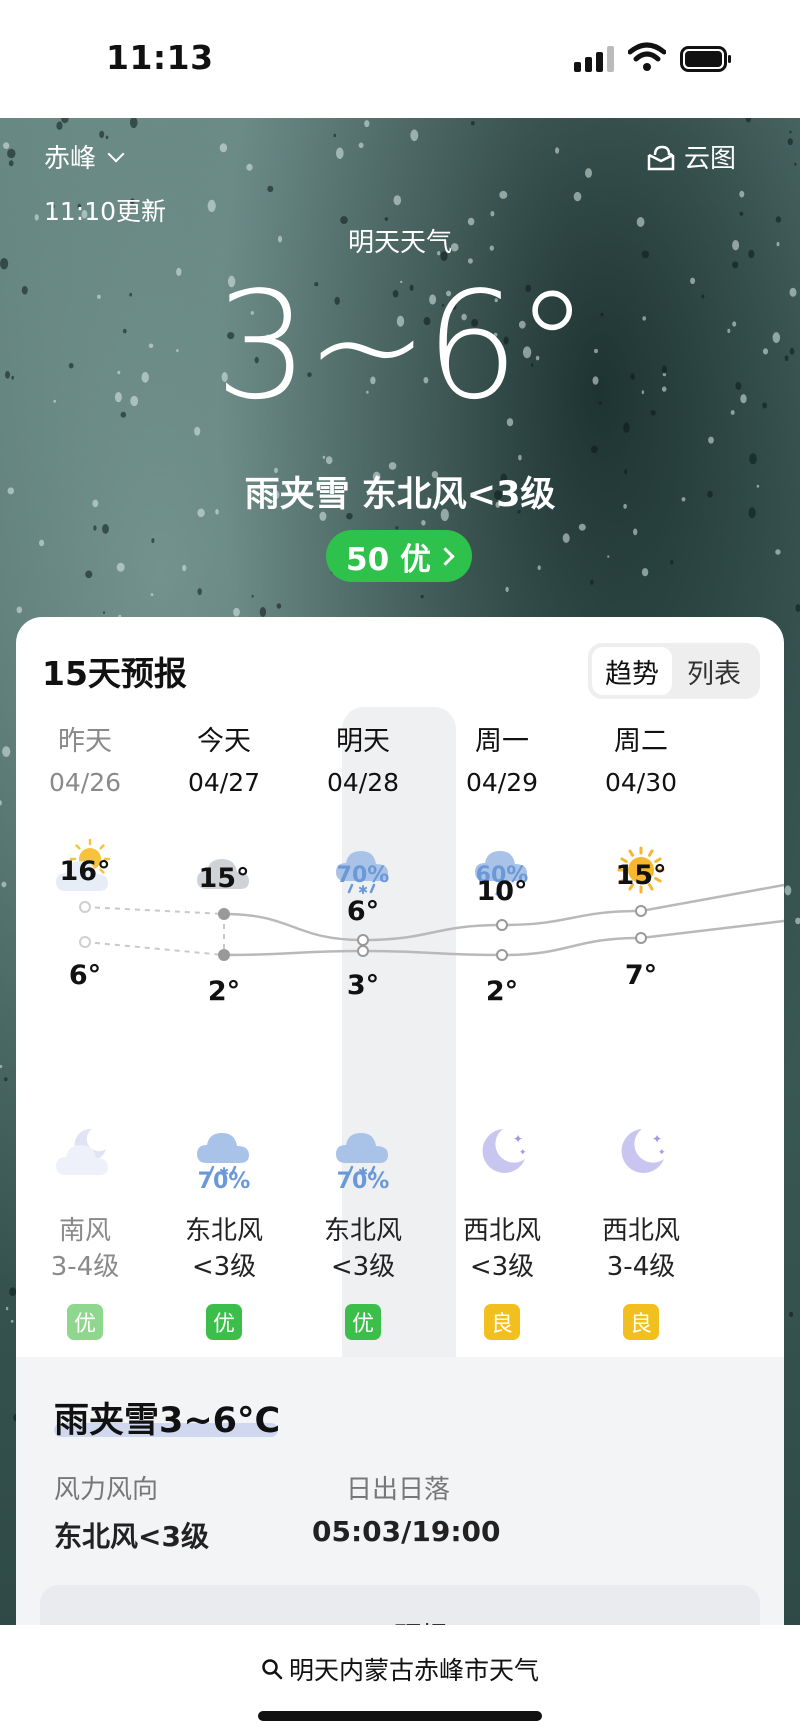 This screenshot has height=1733, width=800. I want to click on high-line-past, so click(154, 910).